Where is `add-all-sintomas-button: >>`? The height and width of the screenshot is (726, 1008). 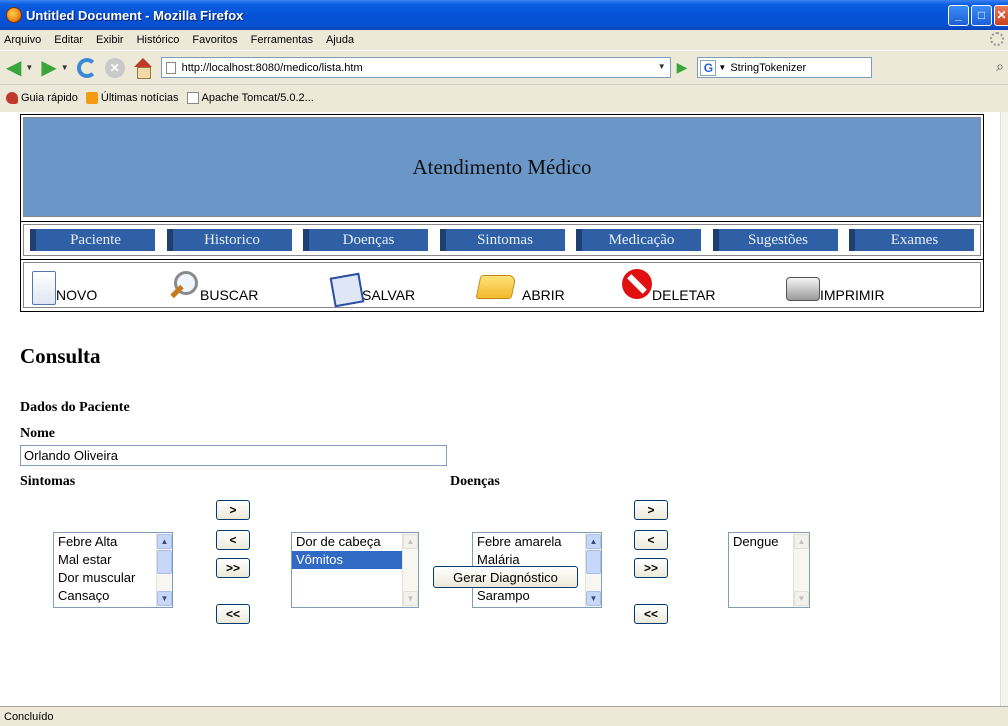
add-all-sintomas-button: >> is located at coordinates (233, 568).